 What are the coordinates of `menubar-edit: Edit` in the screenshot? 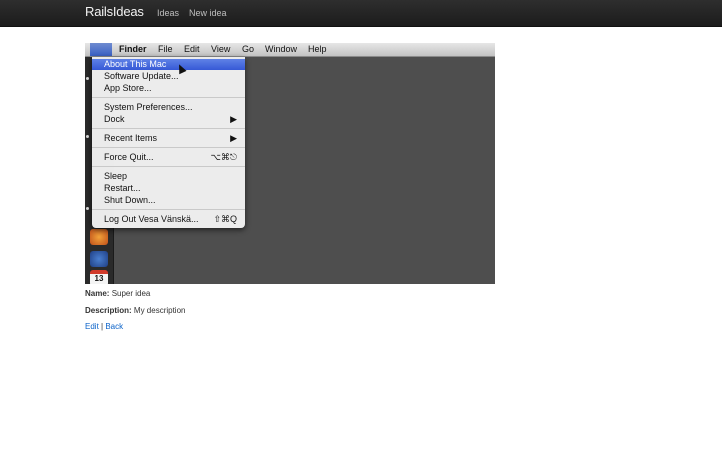 It's located at (192, 49).